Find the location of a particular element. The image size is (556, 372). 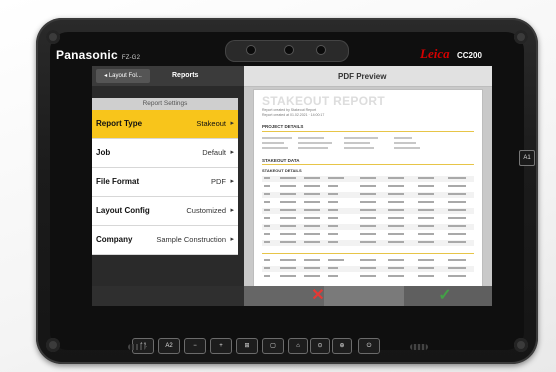

setting-job: Job Default ▸ is located at coordinates (165, 153).